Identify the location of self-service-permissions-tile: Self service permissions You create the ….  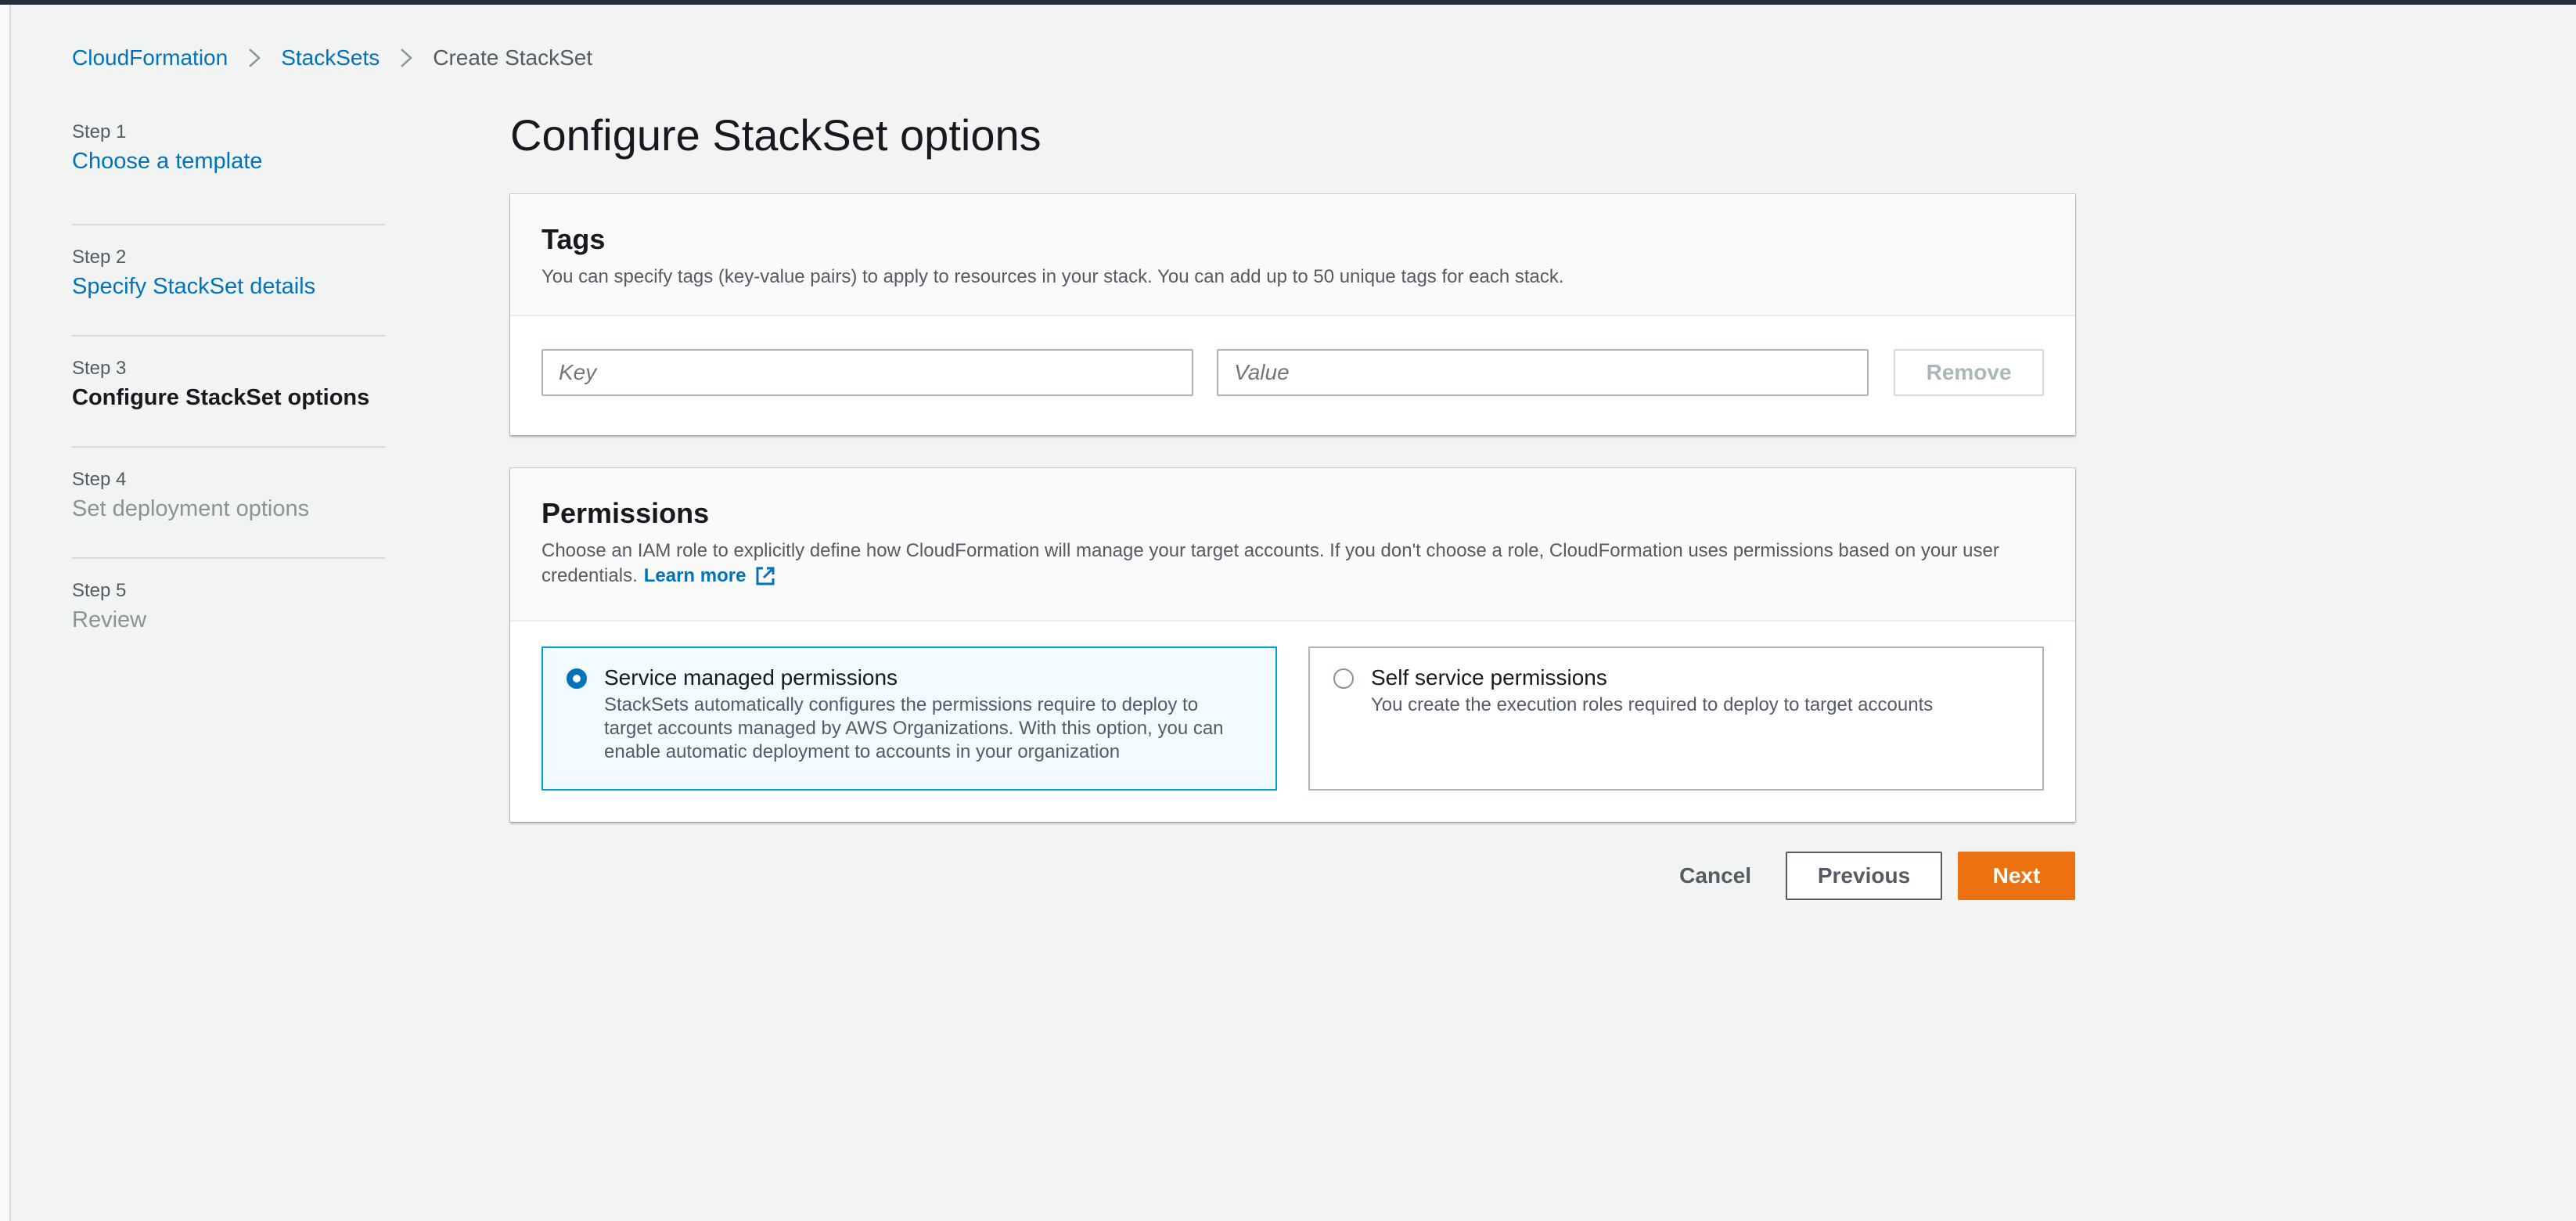
(1676, 719).